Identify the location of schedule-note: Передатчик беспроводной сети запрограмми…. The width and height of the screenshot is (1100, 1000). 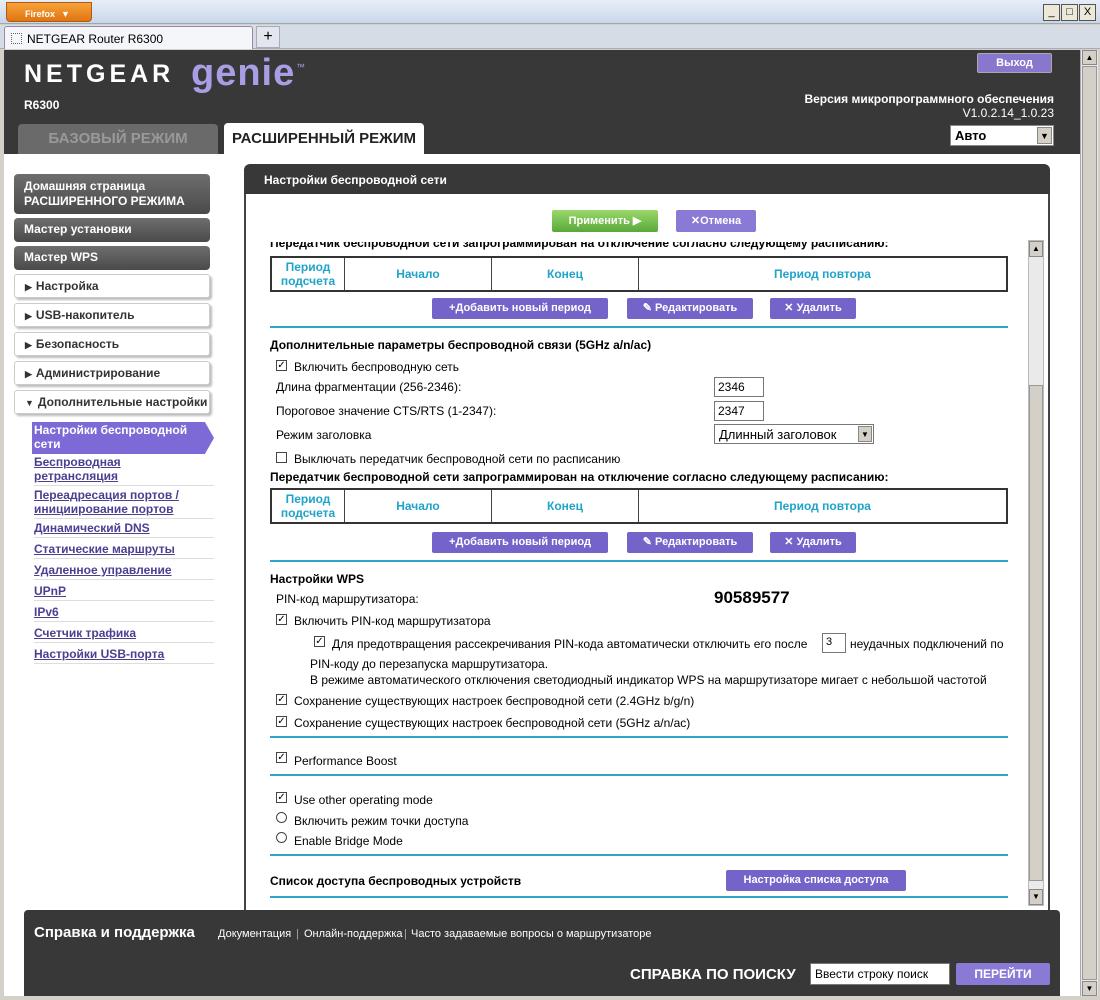
(579, 477).